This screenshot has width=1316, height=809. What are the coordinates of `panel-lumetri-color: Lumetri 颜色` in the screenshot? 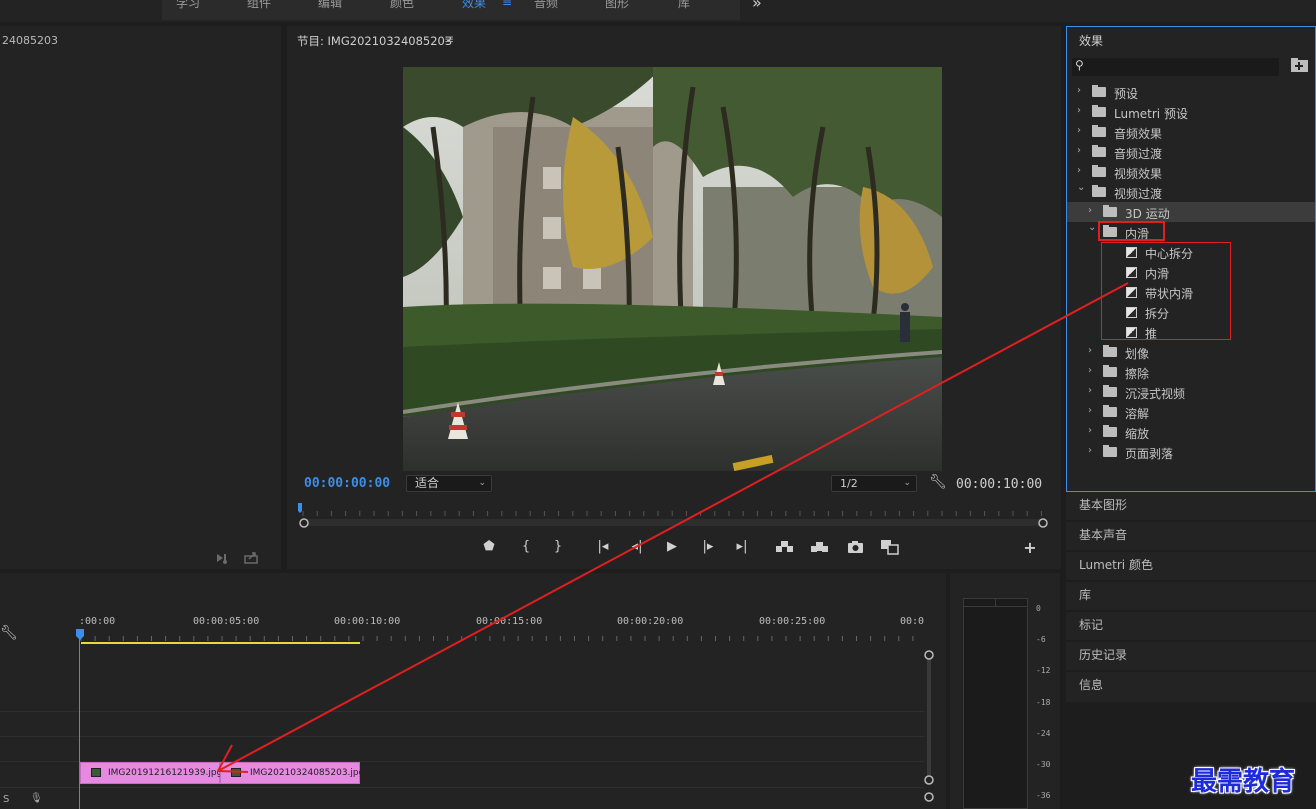 It's located at (1191, 566).